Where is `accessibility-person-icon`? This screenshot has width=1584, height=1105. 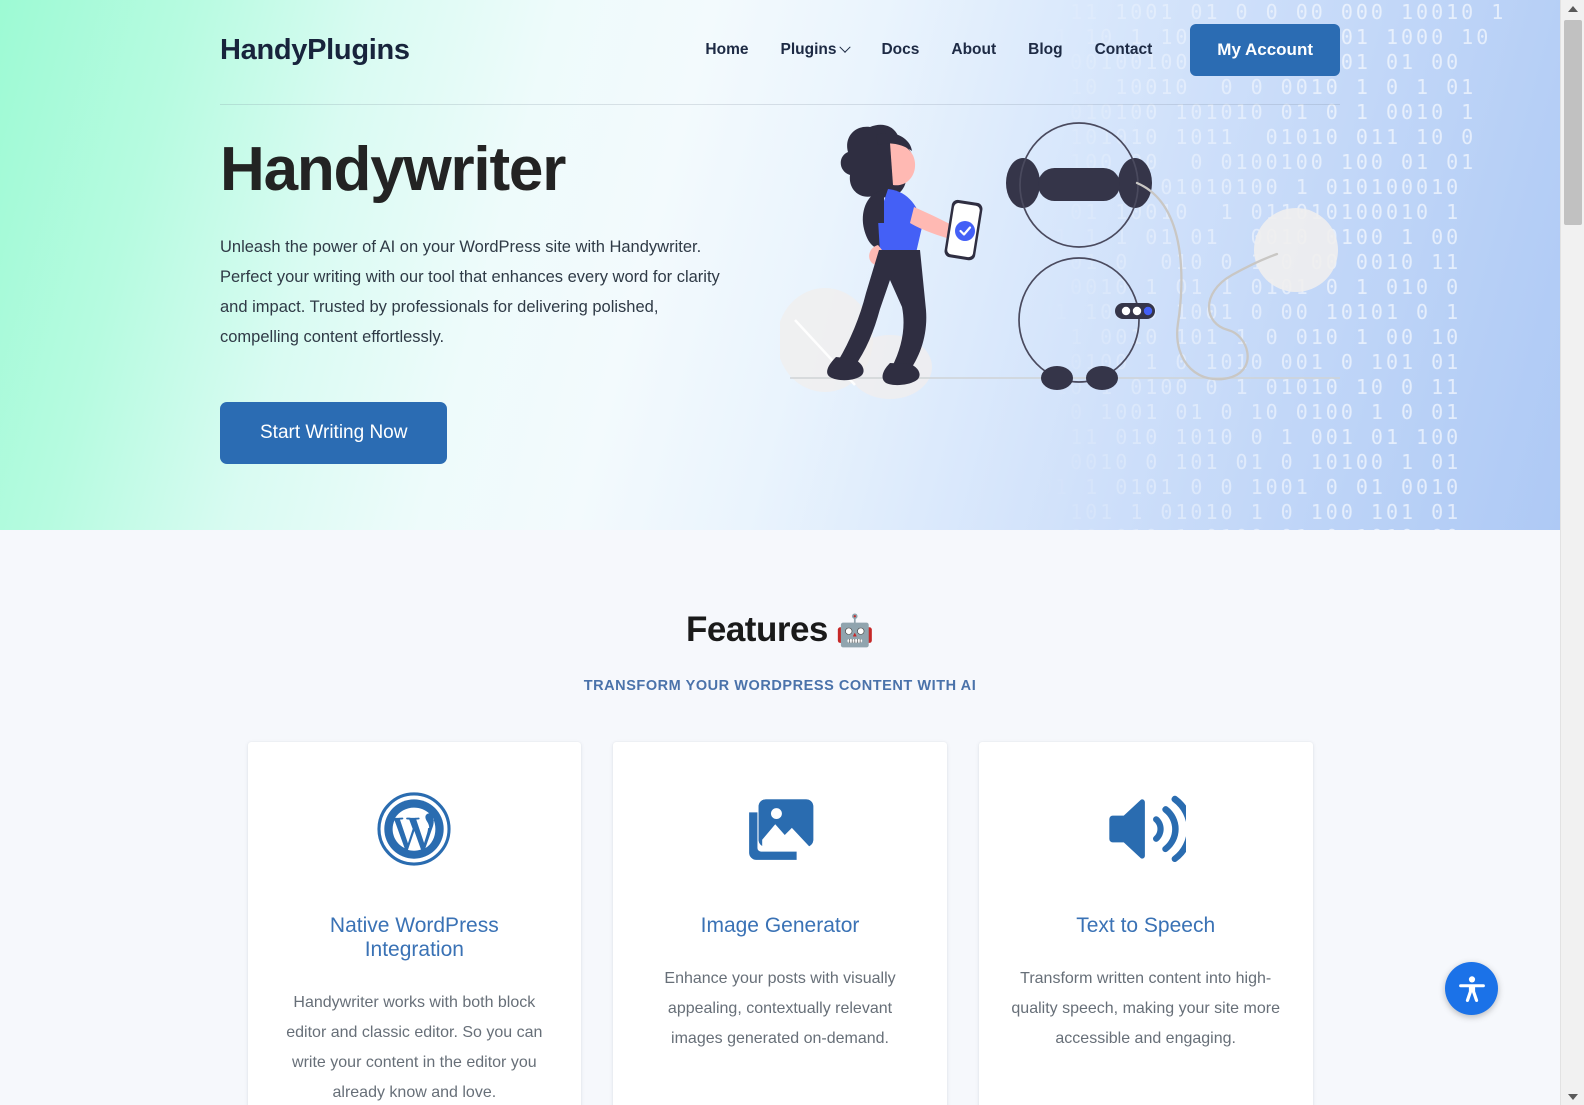
accessibility-person-icon is located at coordinates (1471, 988).